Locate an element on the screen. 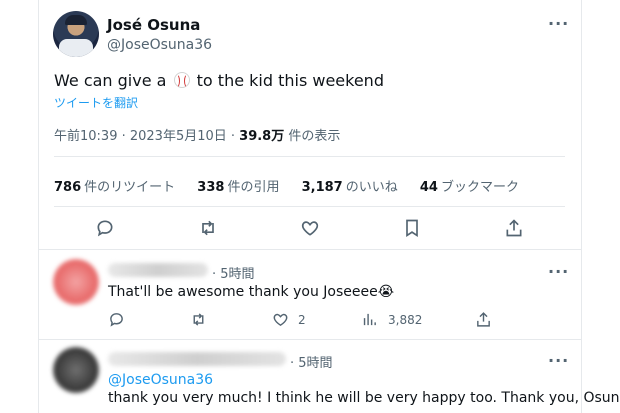 The width and height of the screenshot is (620, 413). tweet-text-after: to the kid this weekend is located at coordinates (290, 80).